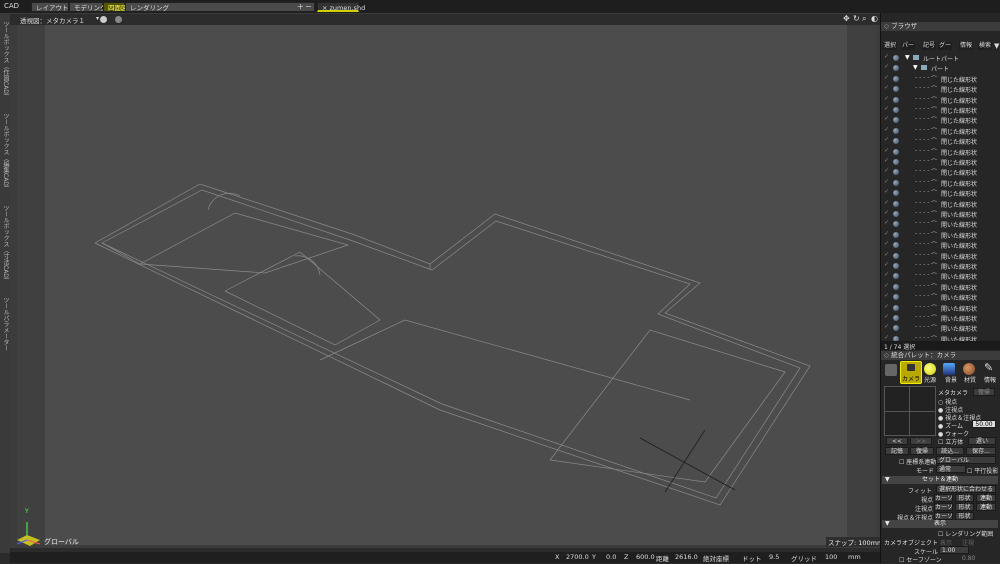  What do you see at coordinates (929, 46) in the screenshot?
I see `browser-col-symbol: 記号` at bounding box center [929, 46].